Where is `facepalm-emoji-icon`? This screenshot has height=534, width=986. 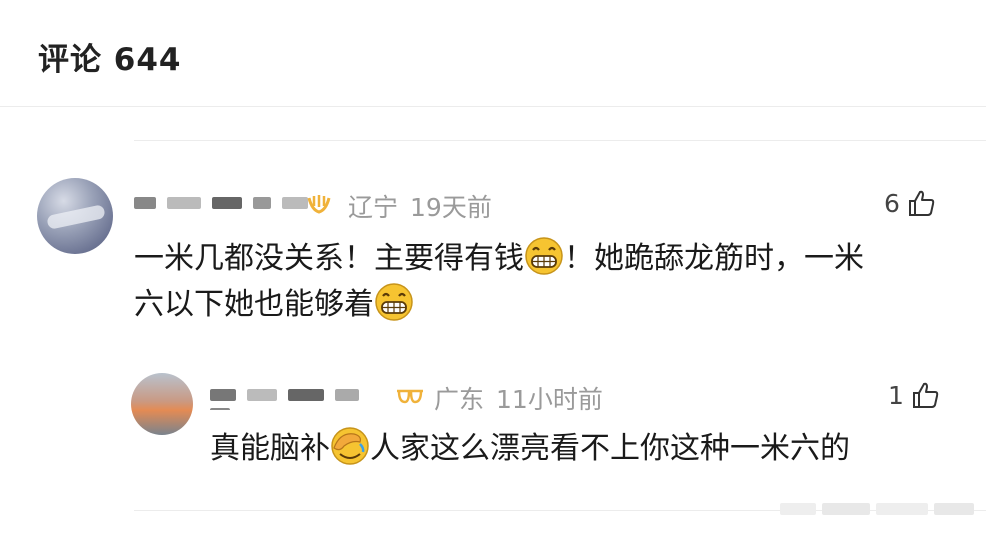
facepalm-emoji-icon is located at coordinates (350, 446).